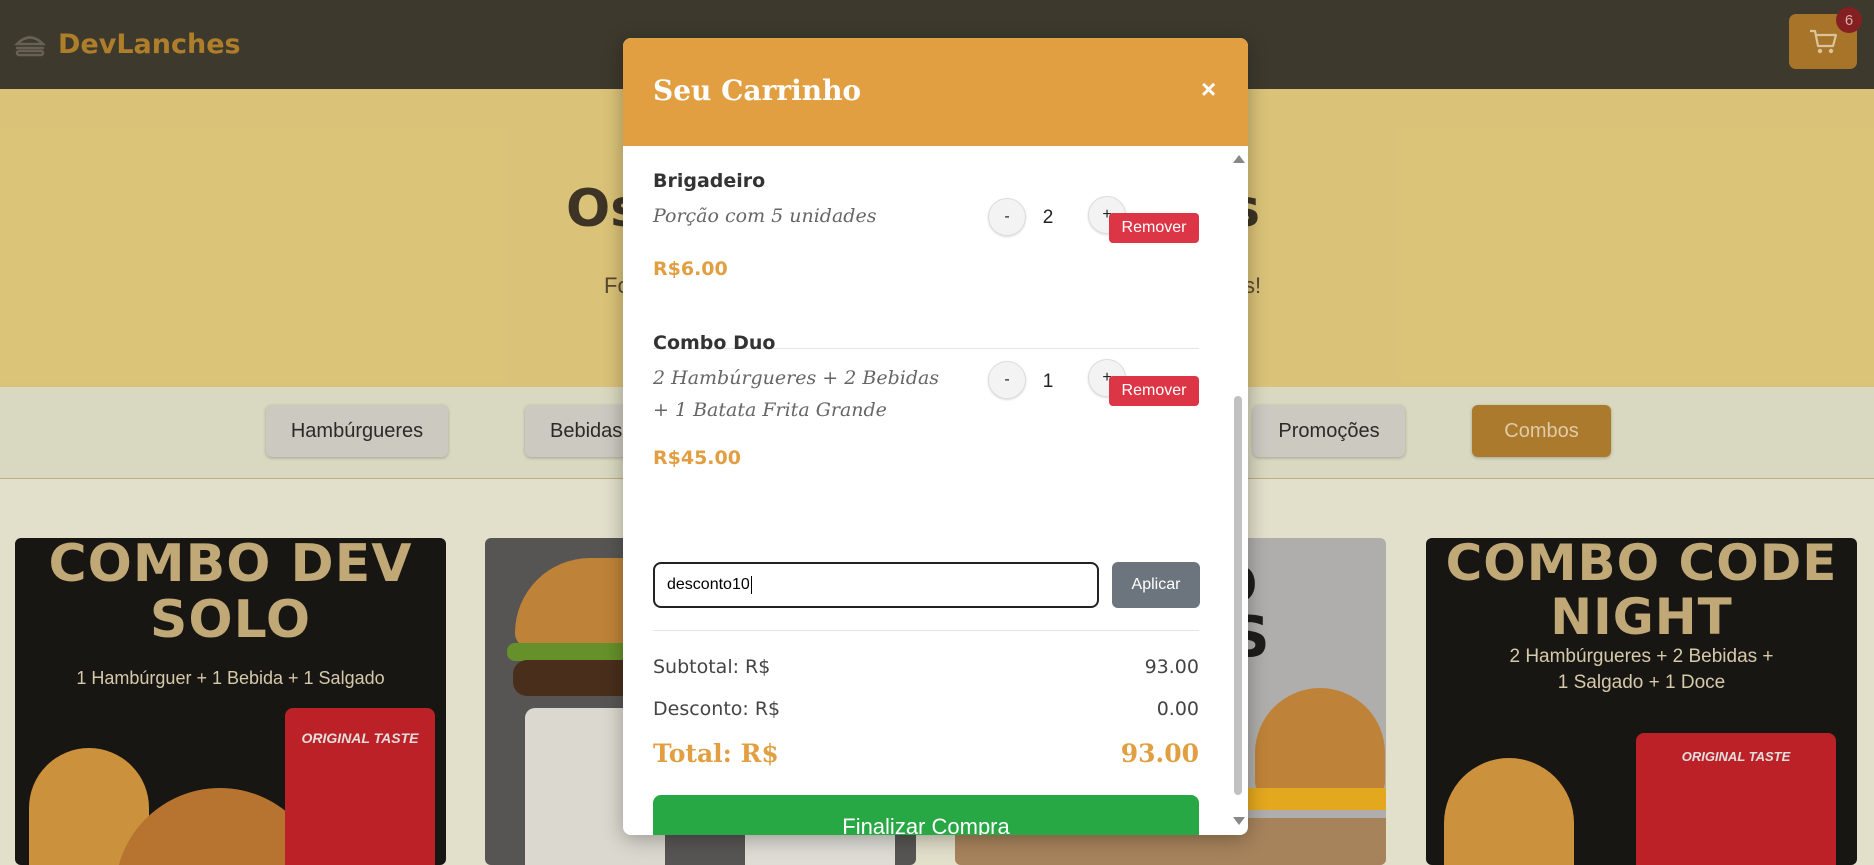  What do you see at coordinates (1239, 821) in the screenshot?
I see `scroll-down-arrow-icon` at bounding box center [1239, 821].